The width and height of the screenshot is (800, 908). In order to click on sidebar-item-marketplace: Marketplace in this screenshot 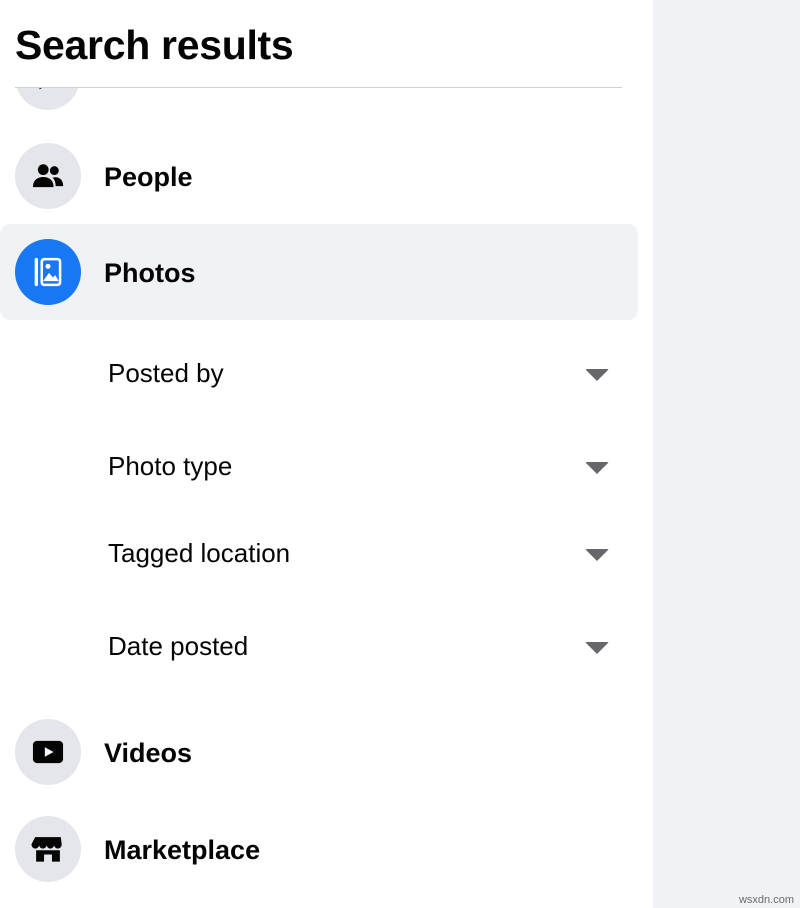, I will do `click(319, 849)`.